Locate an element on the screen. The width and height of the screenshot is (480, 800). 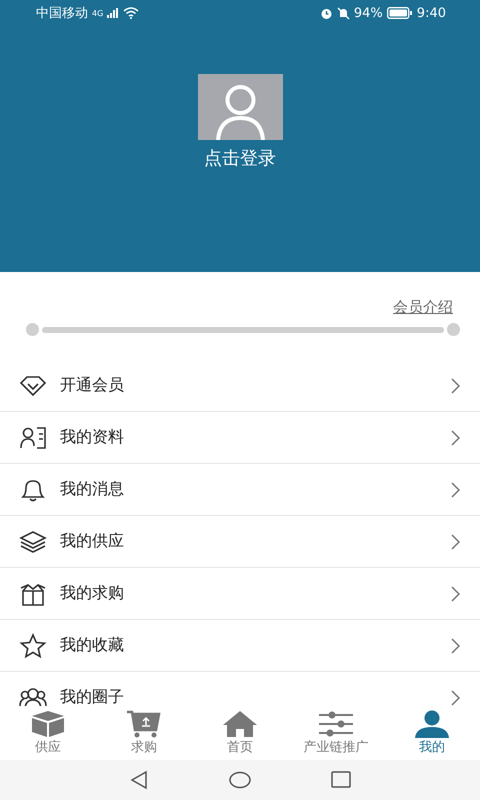
home-circle-icon is located at coordinates (240, 780).